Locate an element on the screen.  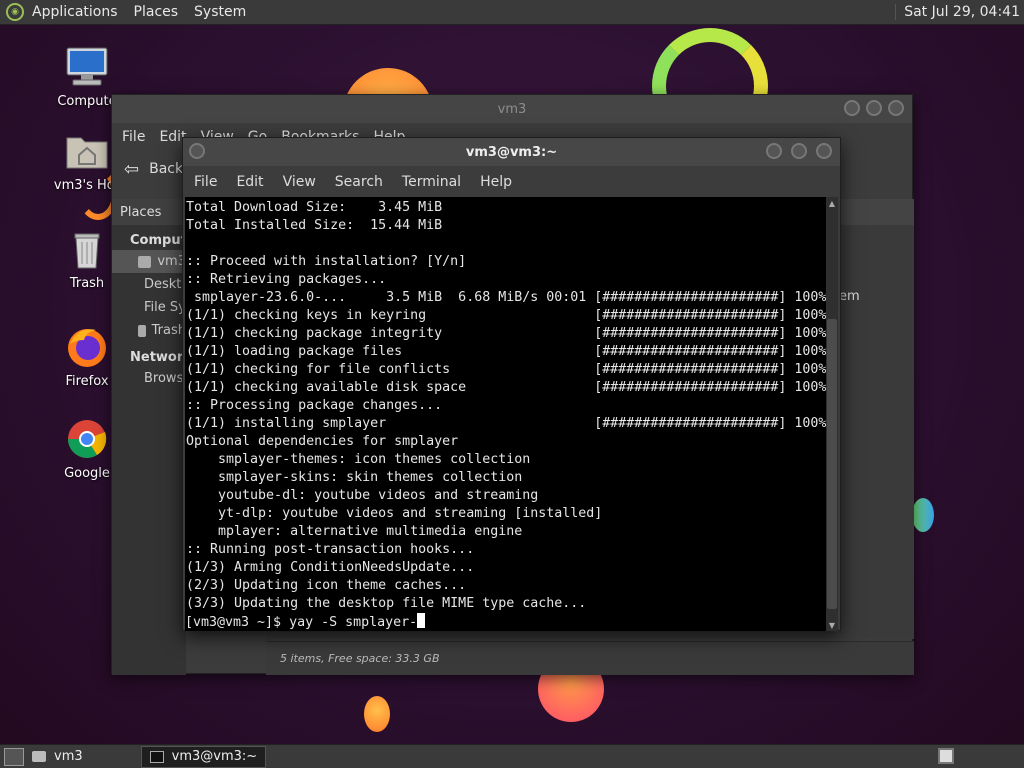
sidebar-item-label: File System is located at coordinates (165, 307).